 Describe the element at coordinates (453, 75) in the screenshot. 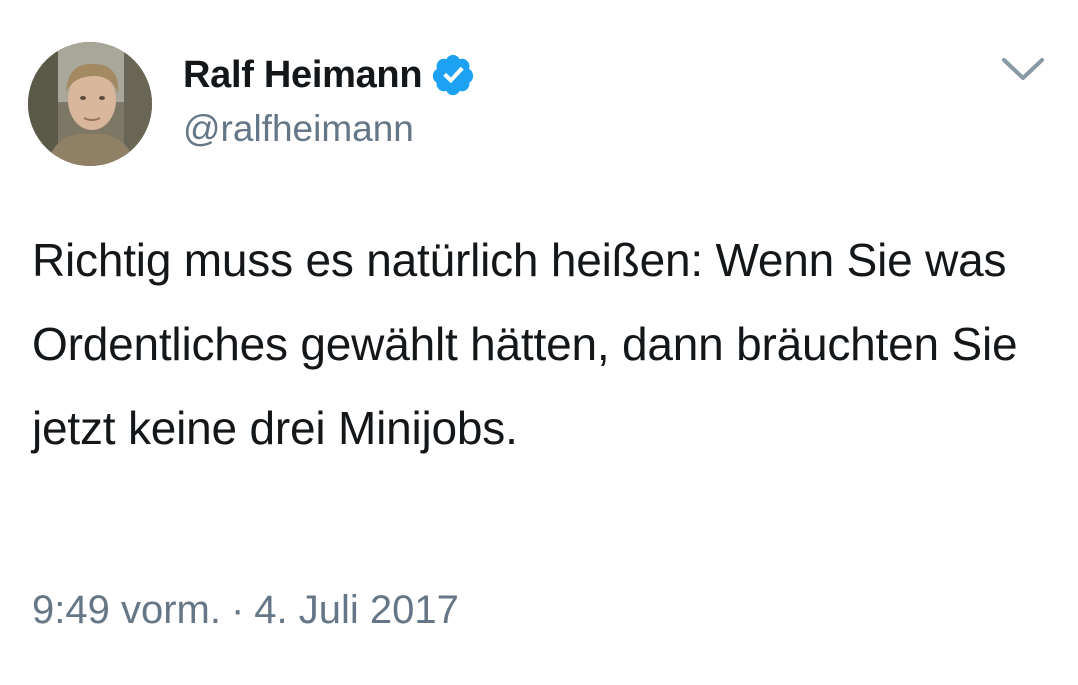

I see `verified-badge-icon` at that location.